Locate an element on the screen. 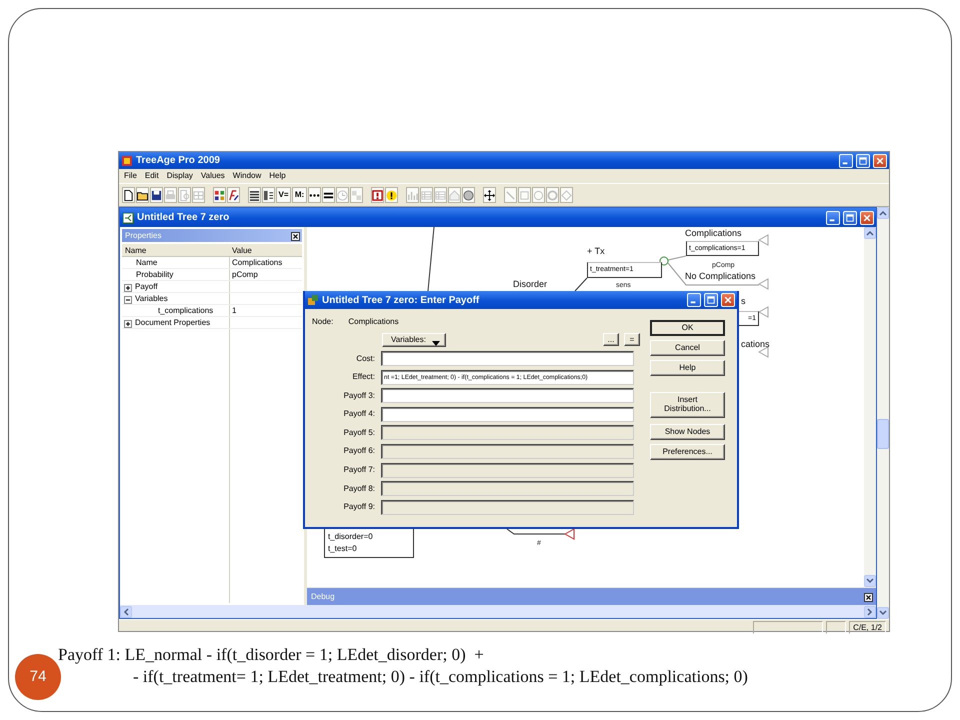 The width and height of the screenshot is (960, 720). property-value: pComp is located at coordinates (244, 274).